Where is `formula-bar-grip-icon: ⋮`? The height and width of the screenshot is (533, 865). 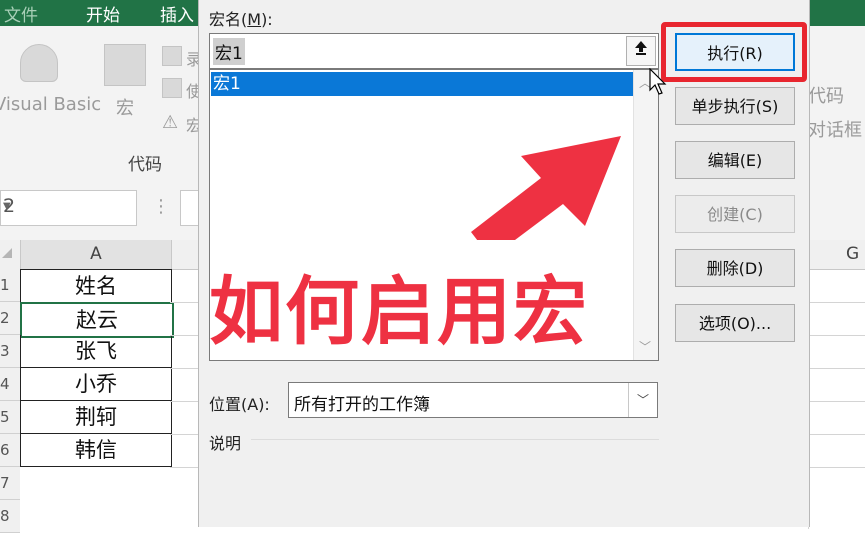 formula-bar-grip-icon: ⋮ is located at coordinates (161, 206).